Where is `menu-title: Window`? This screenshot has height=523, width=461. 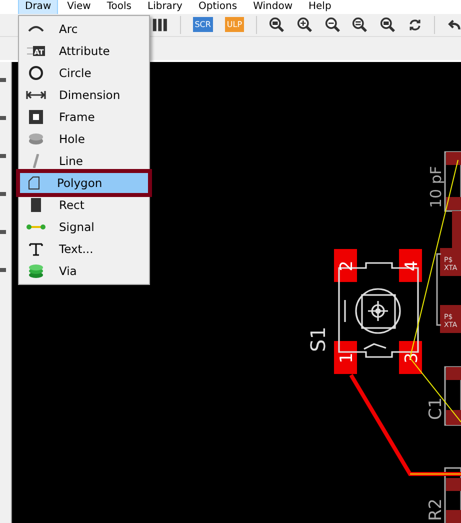 menu-title: Window is located at coordinates (273, 7).